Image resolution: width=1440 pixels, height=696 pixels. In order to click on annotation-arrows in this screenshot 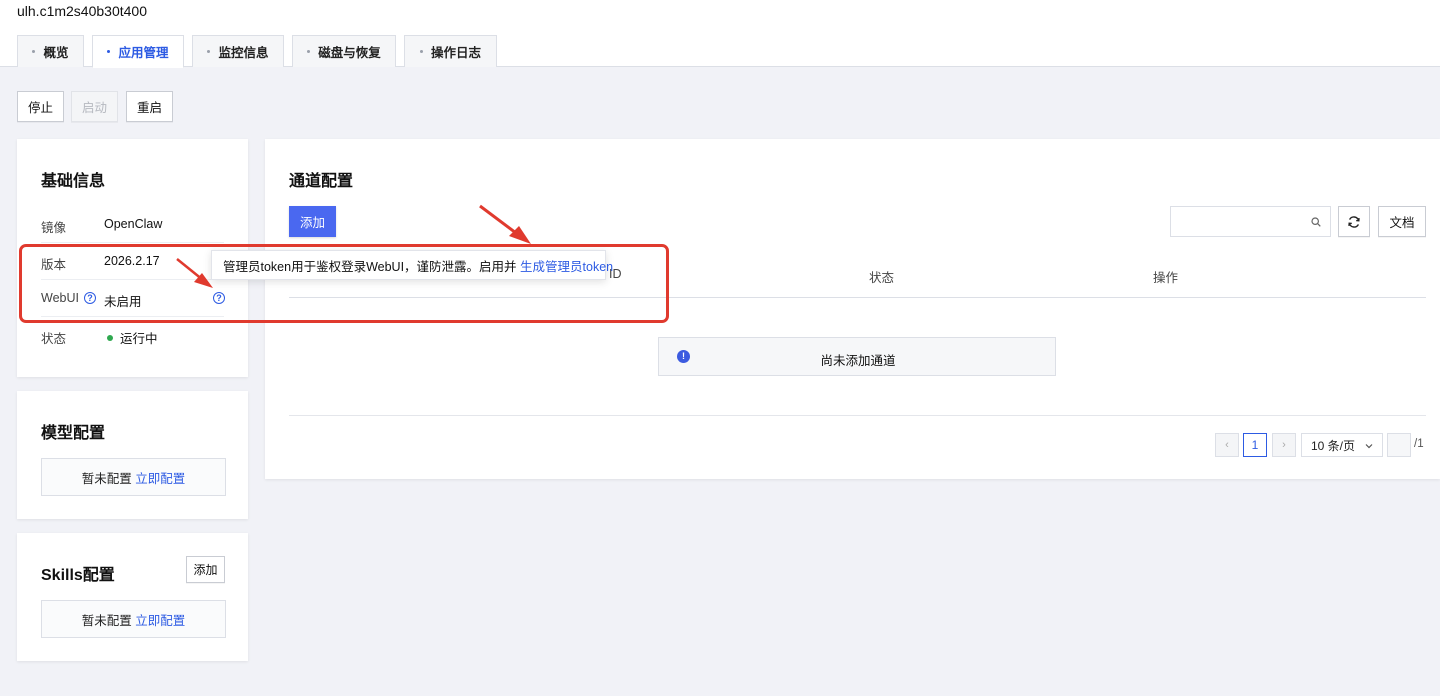, I will do `click(353, 246)`.